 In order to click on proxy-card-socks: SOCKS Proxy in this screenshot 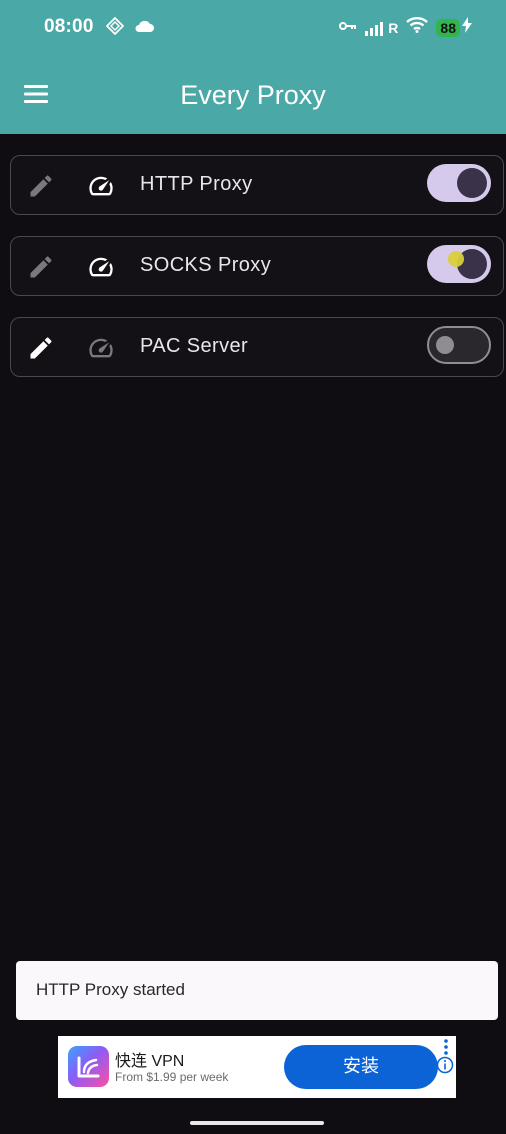, I will do `click(257, 266)`.